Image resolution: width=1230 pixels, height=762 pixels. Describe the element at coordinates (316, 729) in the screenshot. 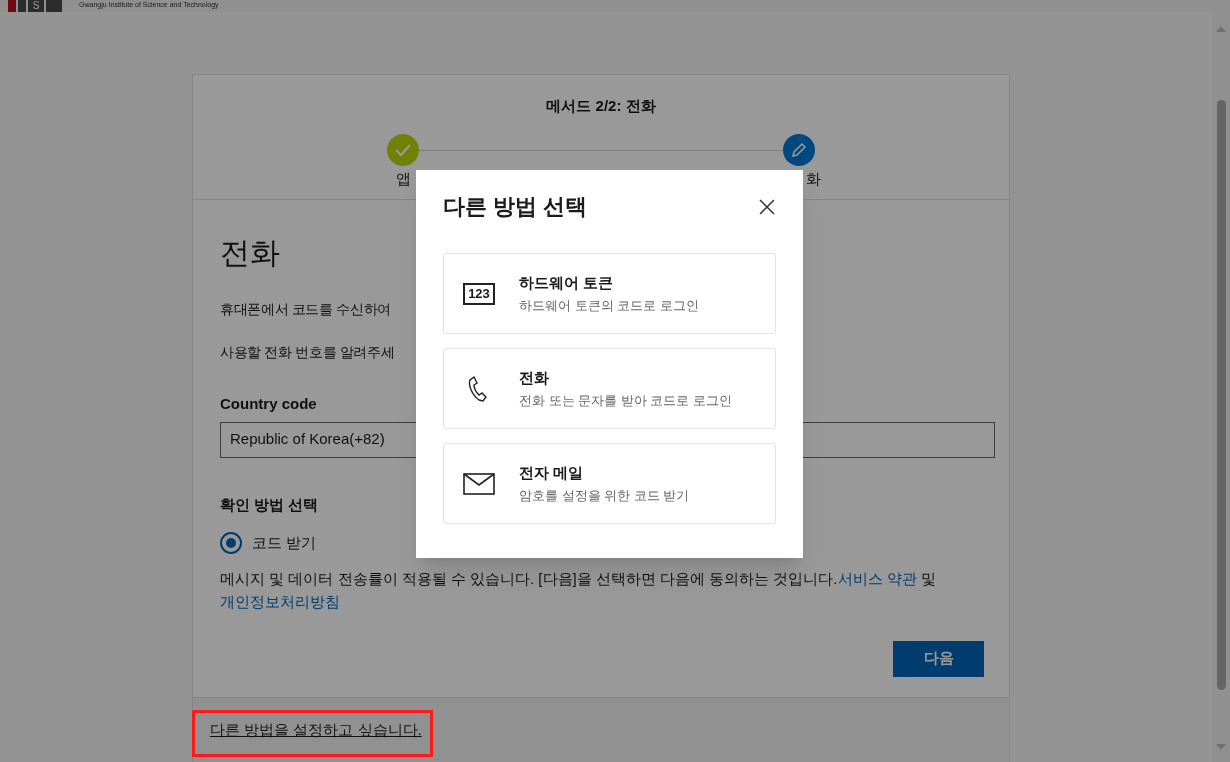

I see `alternate-method-link: 다른 방법을 설정하고 싶습니다.` at that location.